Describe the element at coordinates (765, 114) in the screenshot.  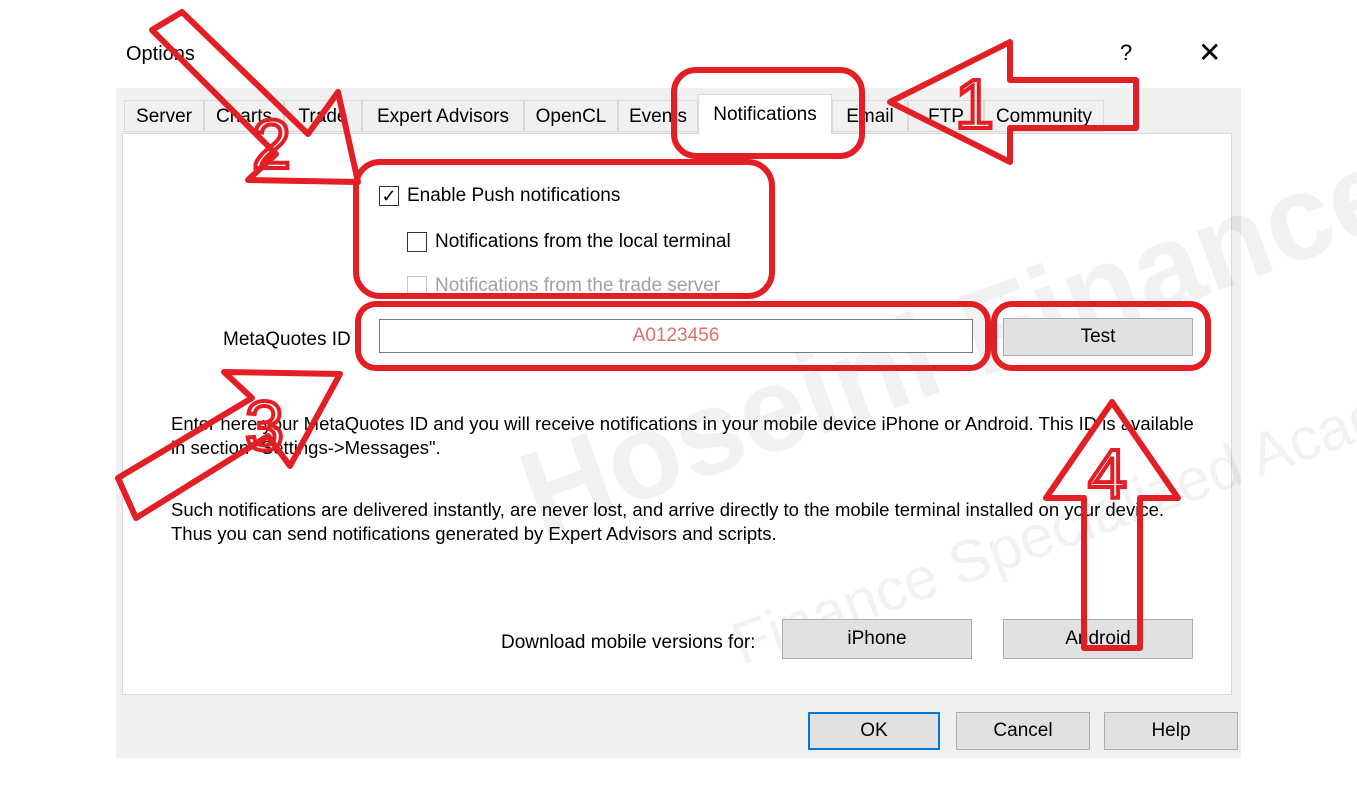
I see `tab-notifications: Notifications` at that location.